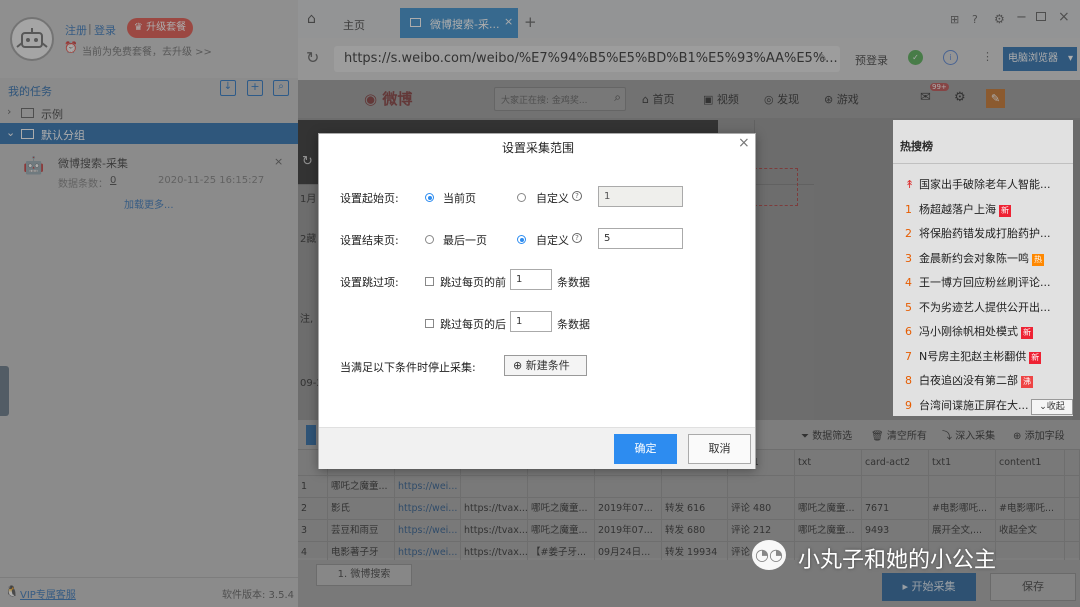 The image size is (1080, 607). I want to click on end-page-input: 5, so click(640, 238).